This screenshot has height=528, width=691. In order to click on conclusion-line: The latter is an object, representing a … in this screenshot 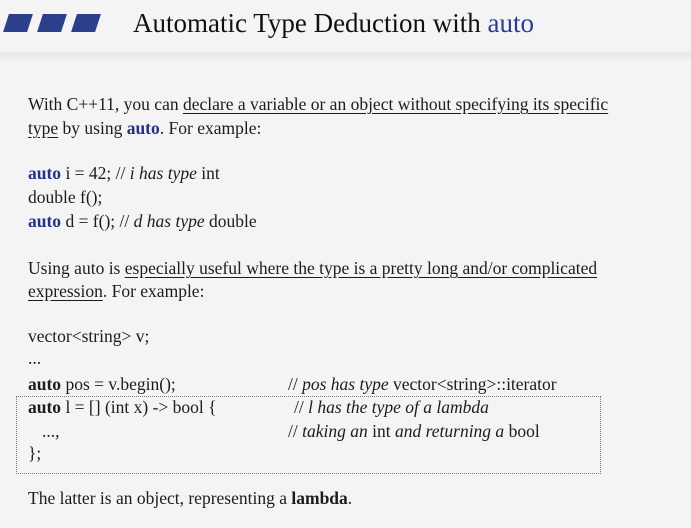, I will do `click(190, 498)`.